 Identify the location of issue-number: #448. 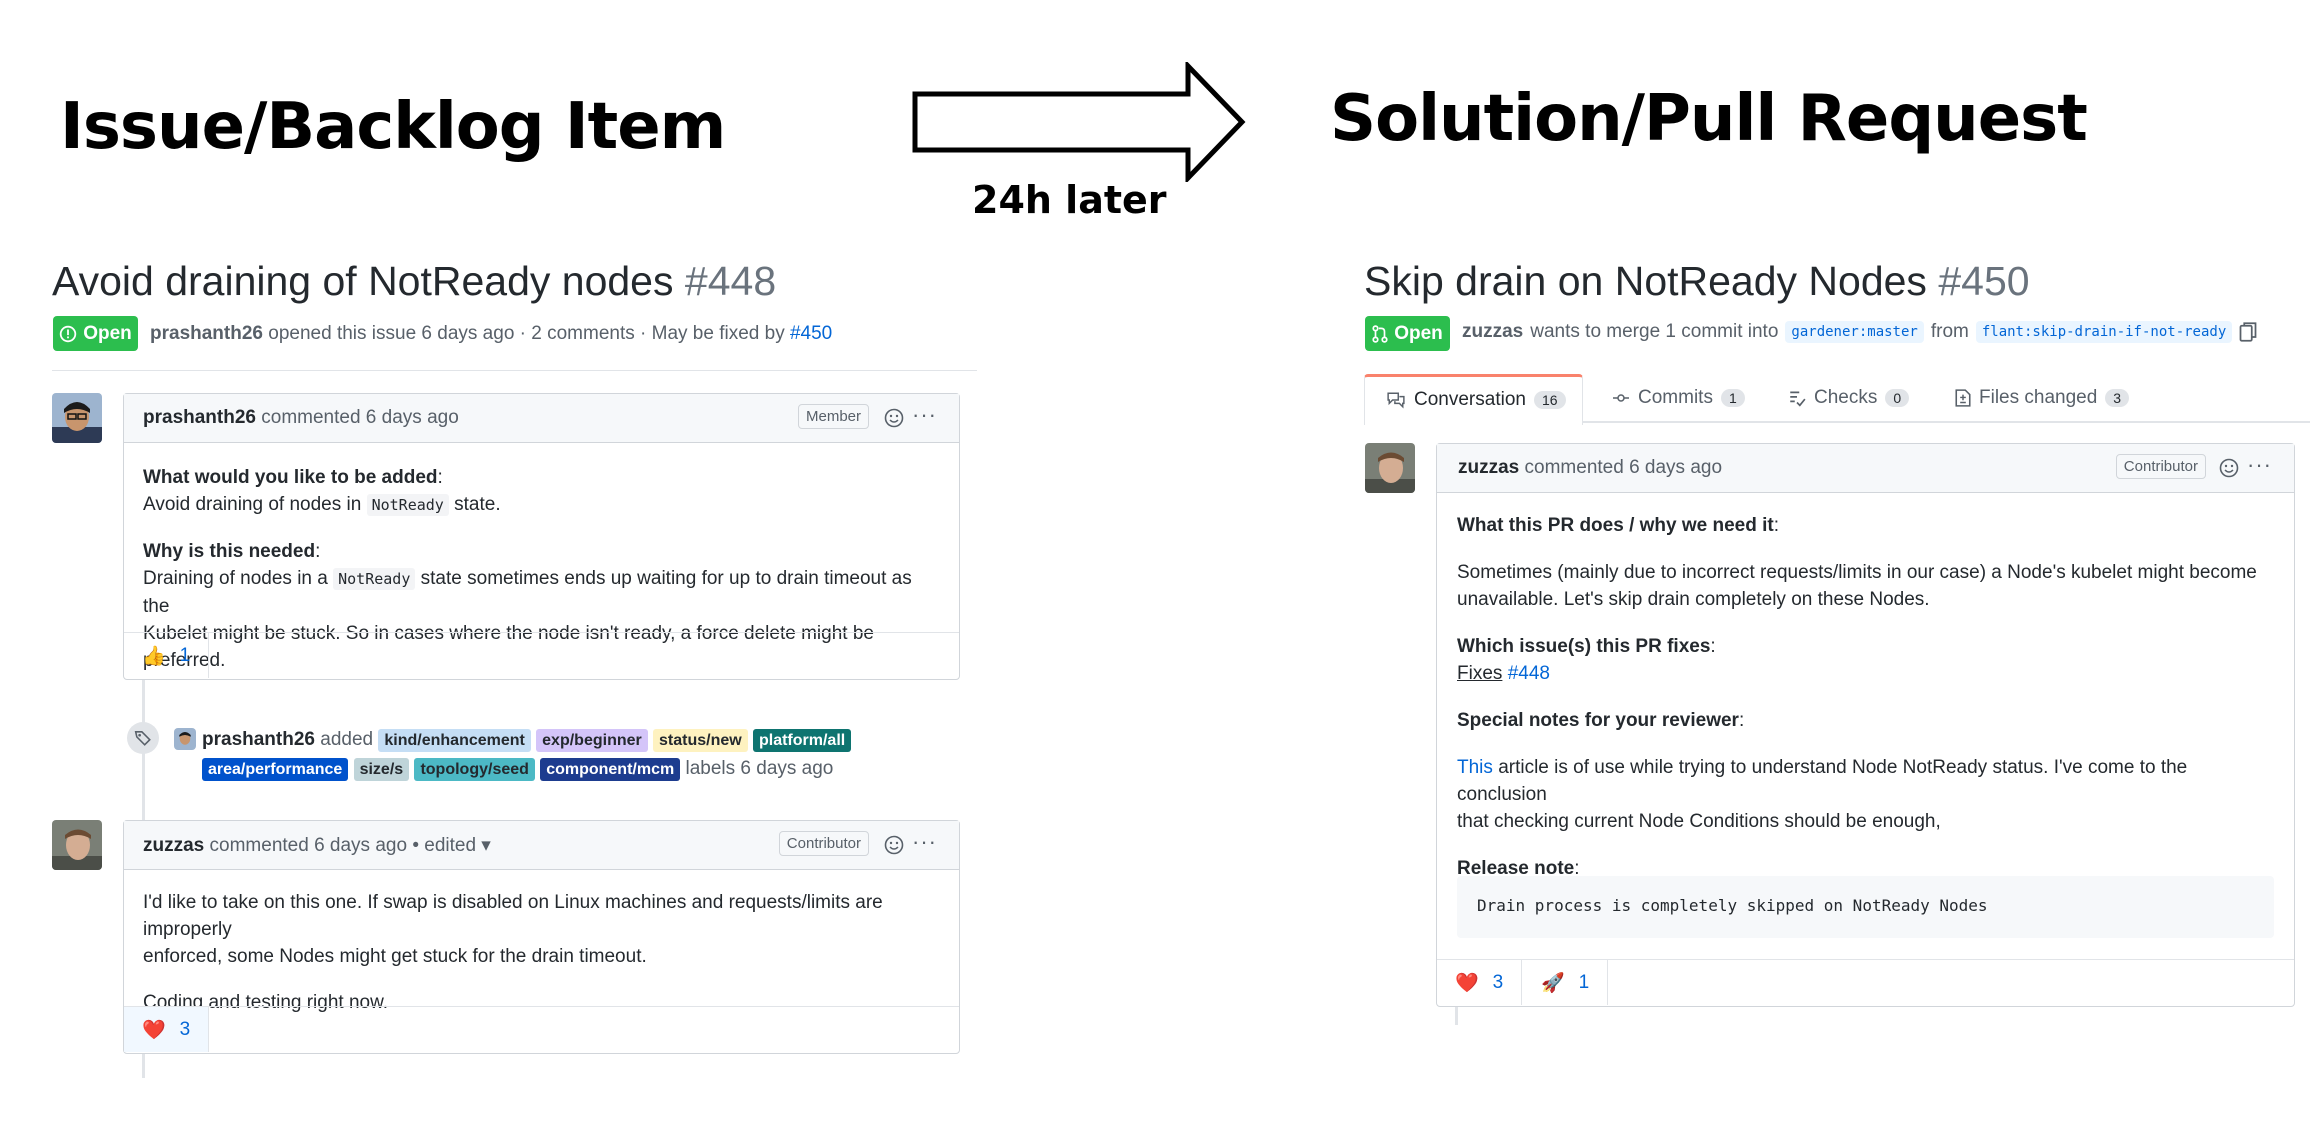
(730, 281).